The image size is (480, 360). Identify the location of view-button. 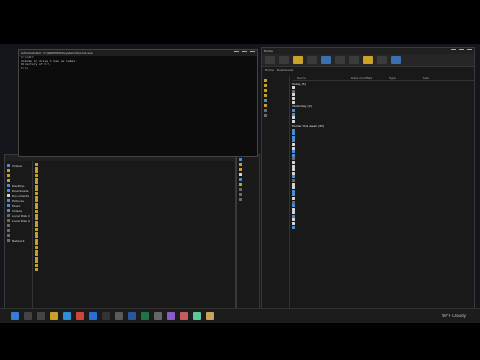
(382, 60).